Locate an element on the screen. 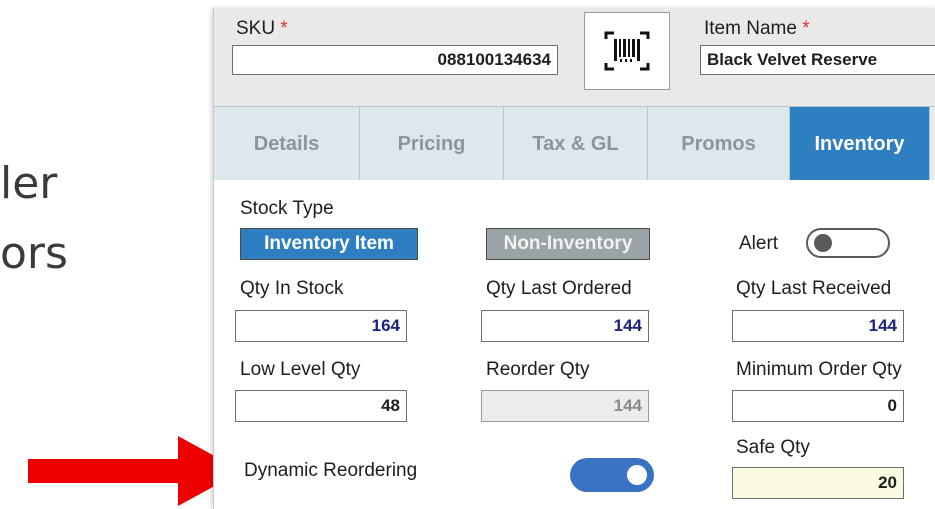 This screenshot has width=935, height=509. inventory-item-button: Inventory Item is located at coordinates (329, 244).